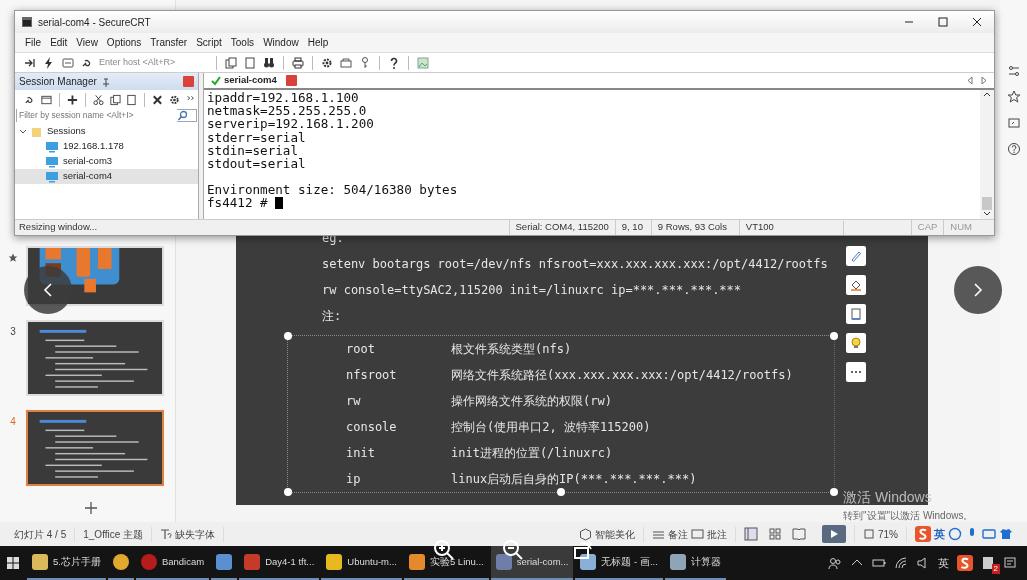 The height and width of the screenshot is (580, 1027). What do you see at coordinates (269, 62) in the screenshot?
I see `find-icon` at bounding box center [269, 62].